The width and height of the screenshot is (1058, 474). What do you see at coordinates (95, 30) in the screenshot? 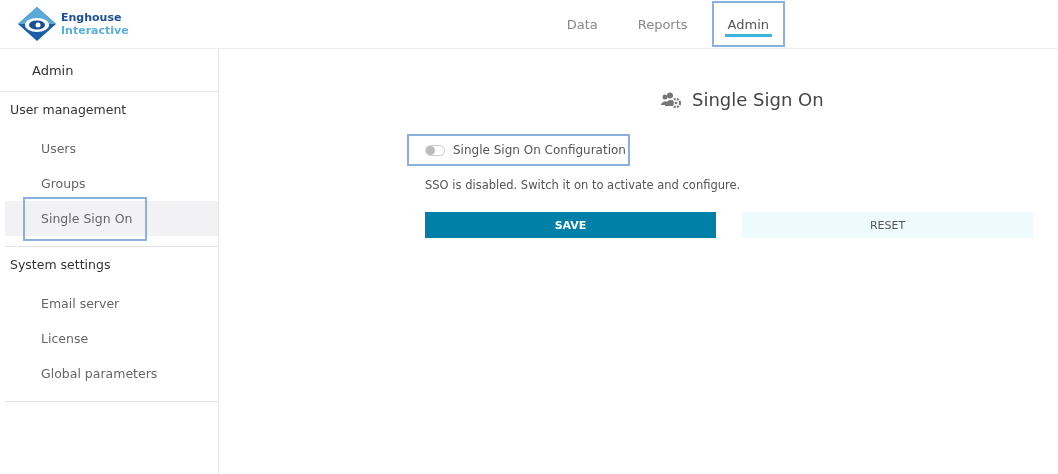
I see `logo-subtitle: Interactive` at bounding box center [95, 30].